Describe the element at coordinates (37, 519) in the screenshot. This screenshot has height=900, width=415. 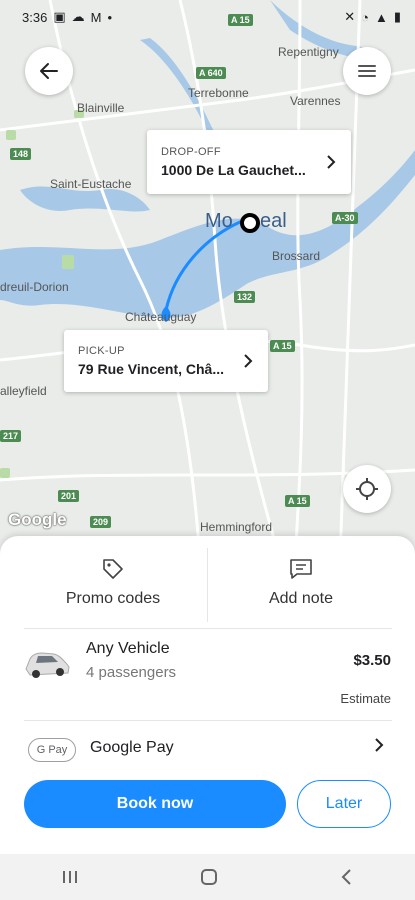
I see `google-logo: Google` at that location.